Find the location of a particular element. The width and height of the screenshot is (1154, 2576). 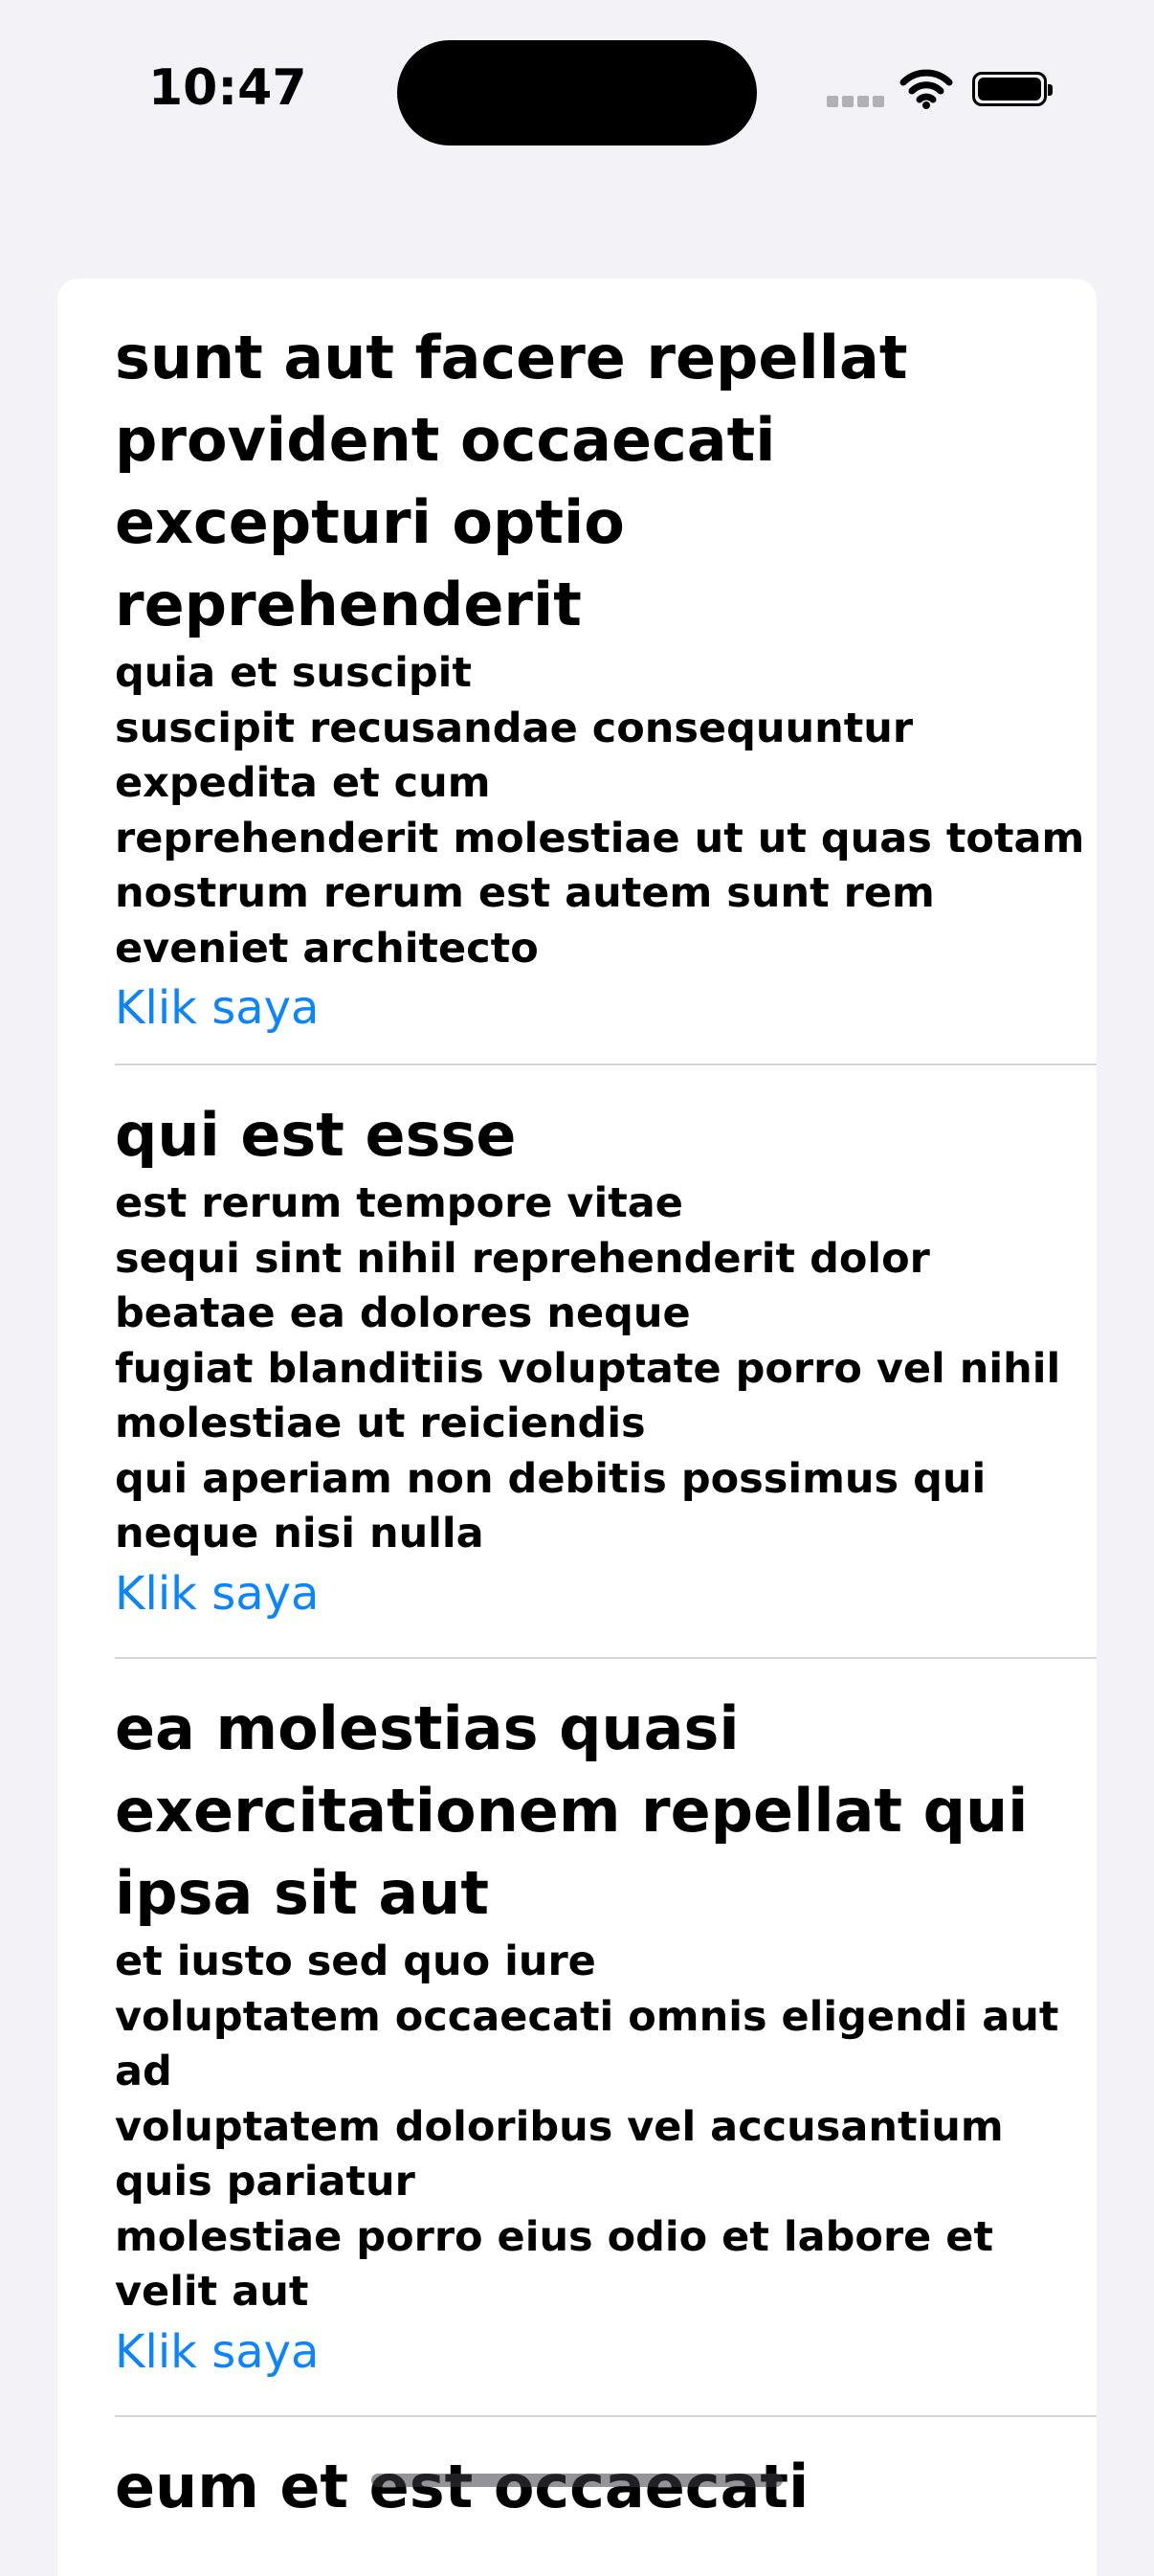

status-bar: 10:47 is located at coordinates (577, 91).